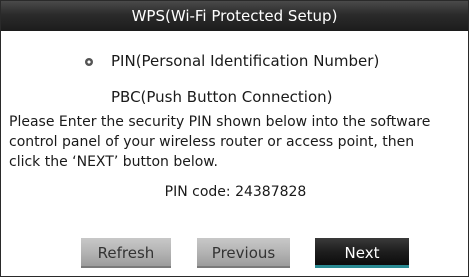 This screenshot has height=277, width=469. I want to click on previous-button: Previous, so click(243, 253).